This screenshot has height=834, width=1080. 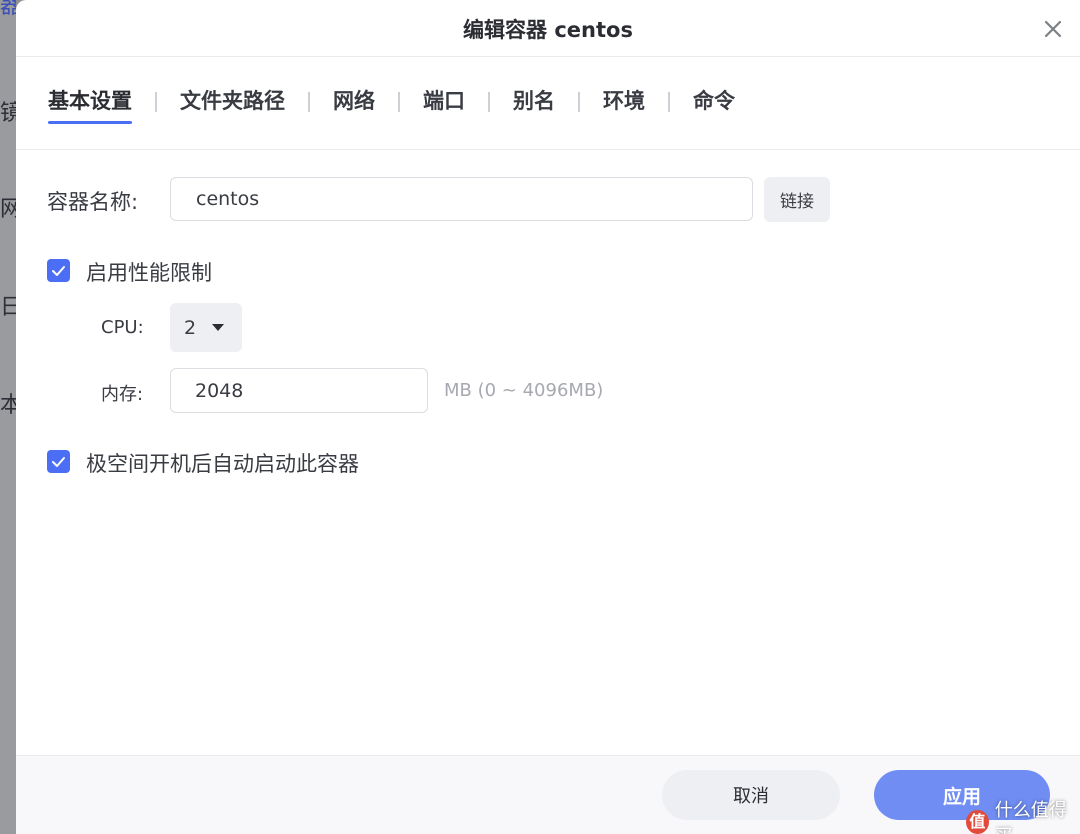 I want to click on memory-label: 内存:, so click(x=122, y=394).